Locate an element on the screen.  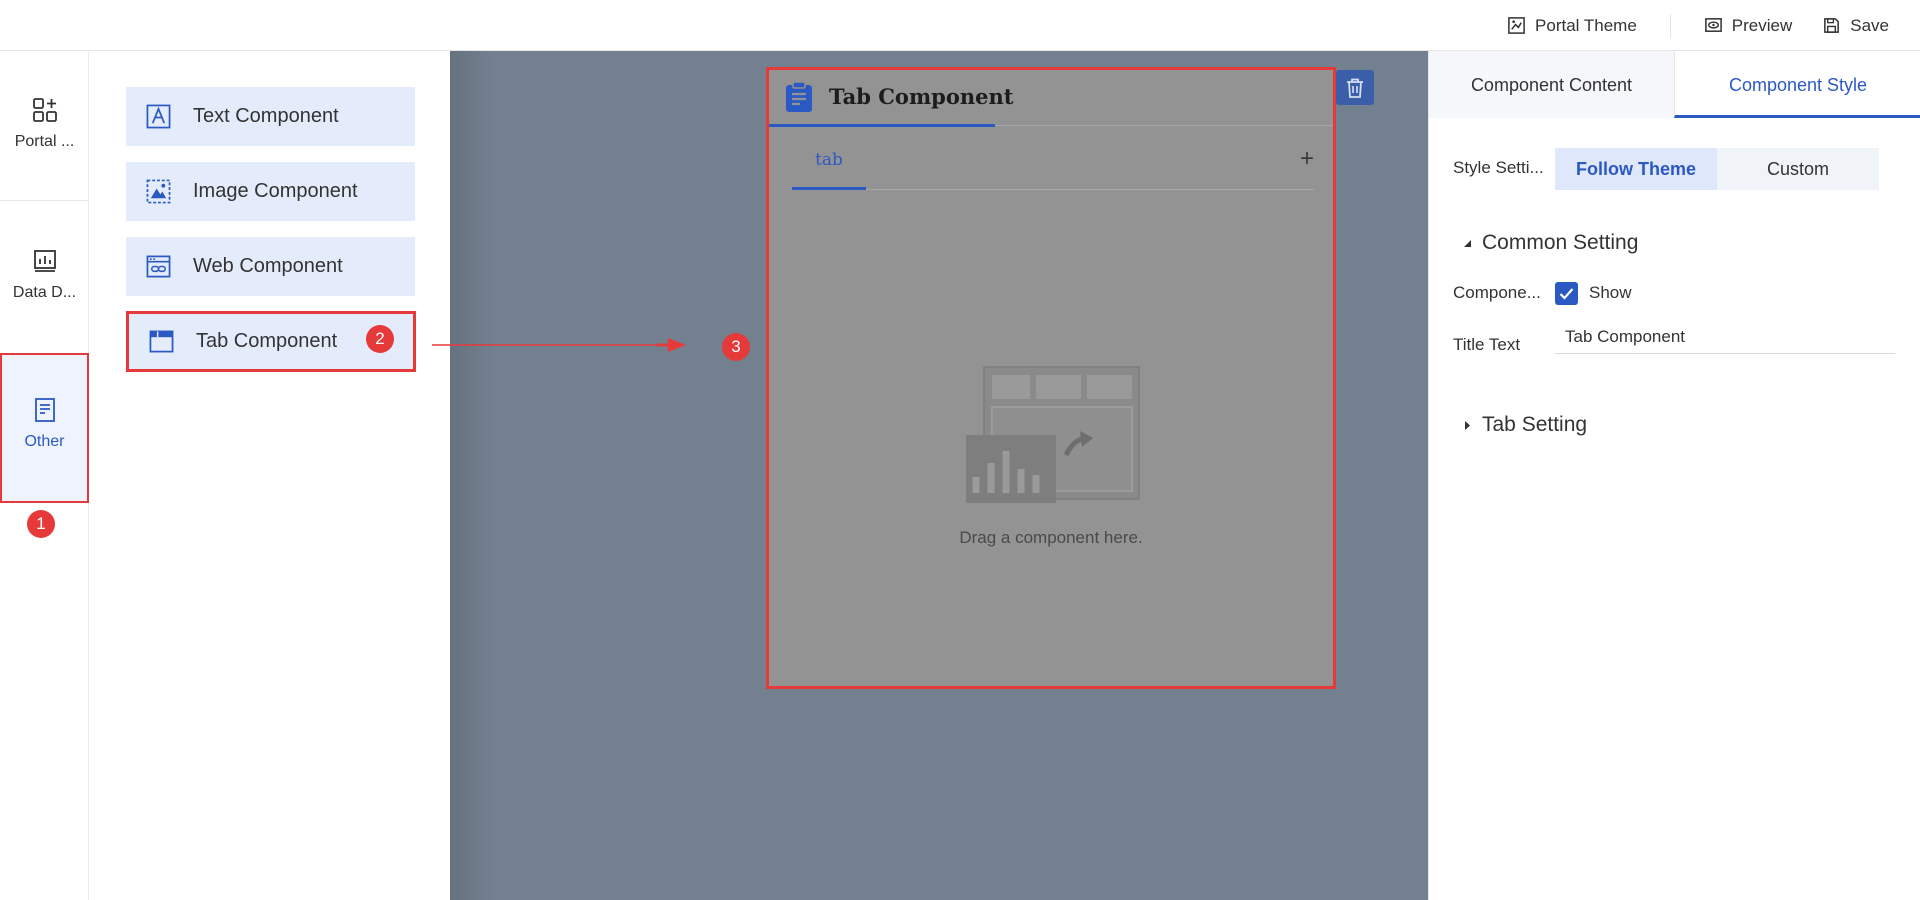
text-icon is located at coordinates (158, 116).